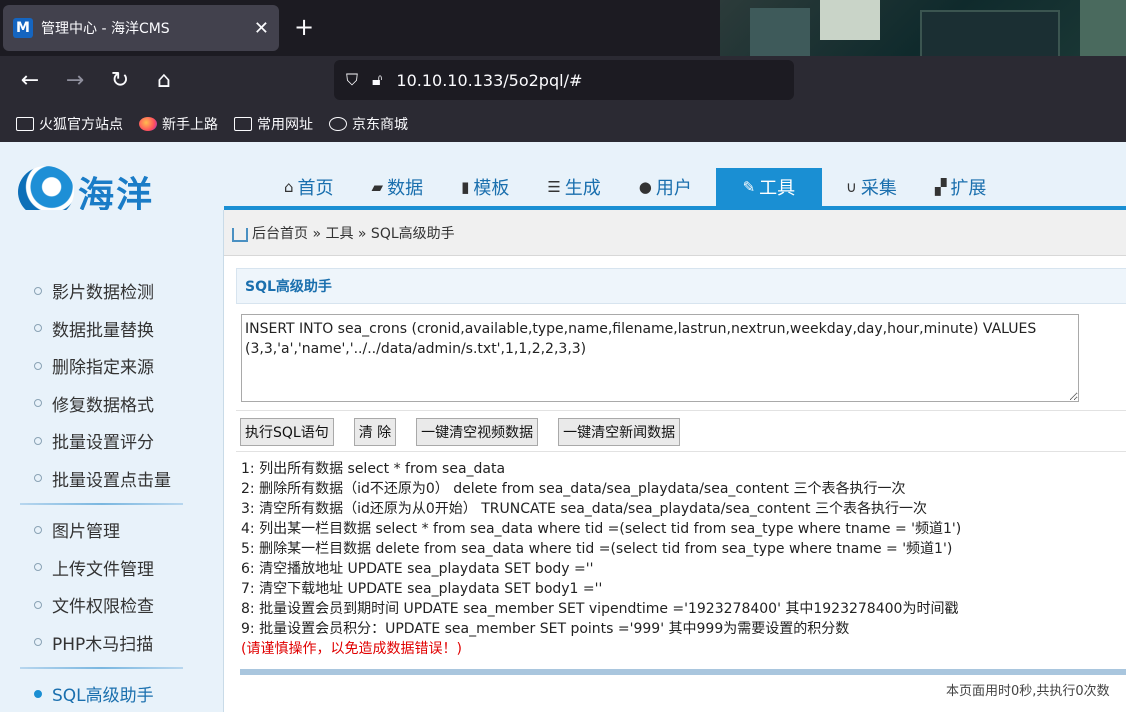 The width and height of the screenshot is (1126, 712). I want to click on bookmark-getting-started: 新手上路, so click(178, 124).